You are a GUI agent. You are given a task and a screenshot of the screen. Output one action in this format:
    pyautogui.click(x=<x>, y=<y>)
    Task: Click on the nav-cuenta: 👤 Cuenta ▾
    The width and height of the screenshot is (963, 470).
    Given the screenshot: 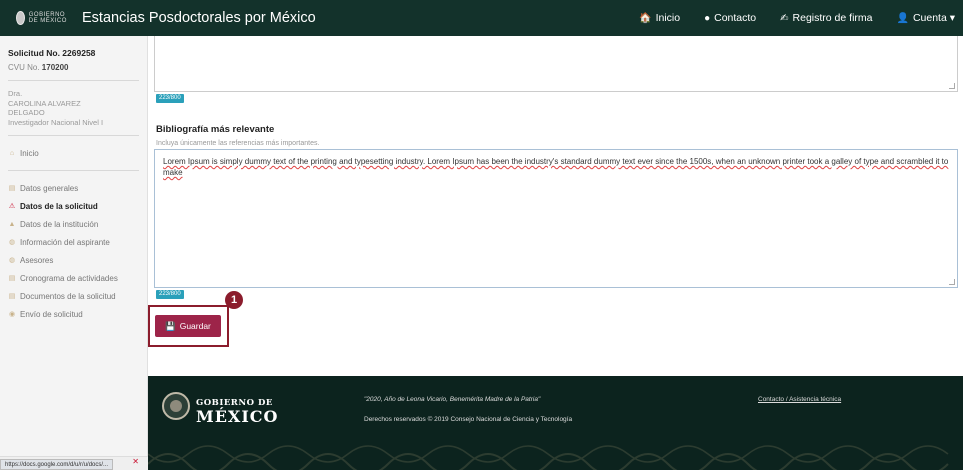 What is the action you would take?
    pyautogui.click(x=926, y=18)
    